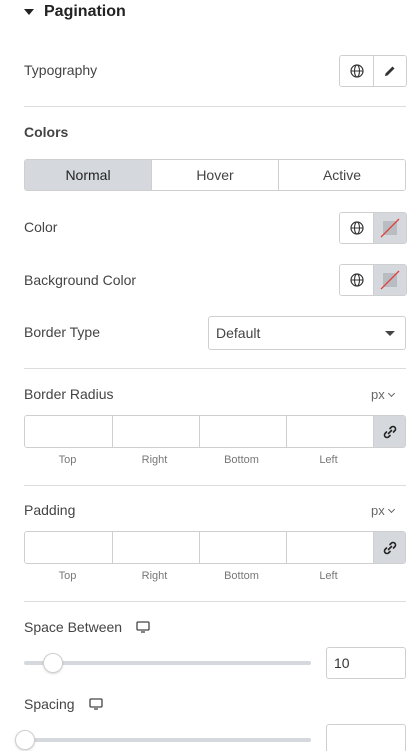  I want to click on padding-left-input, so click(329, 547).